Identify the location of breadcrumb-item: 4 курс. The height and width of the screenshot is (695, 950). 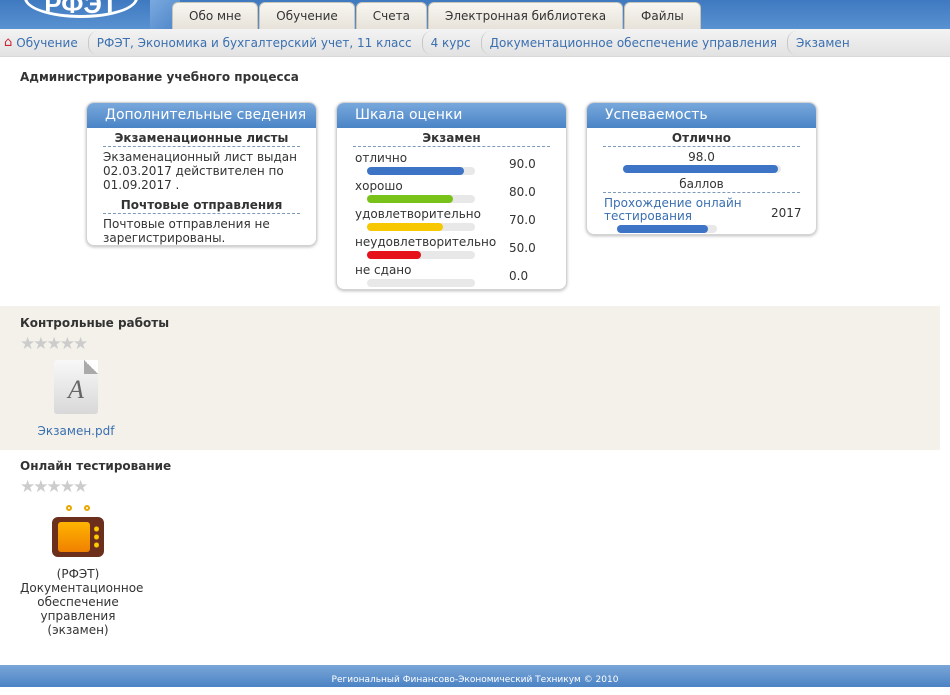
(451, 42).